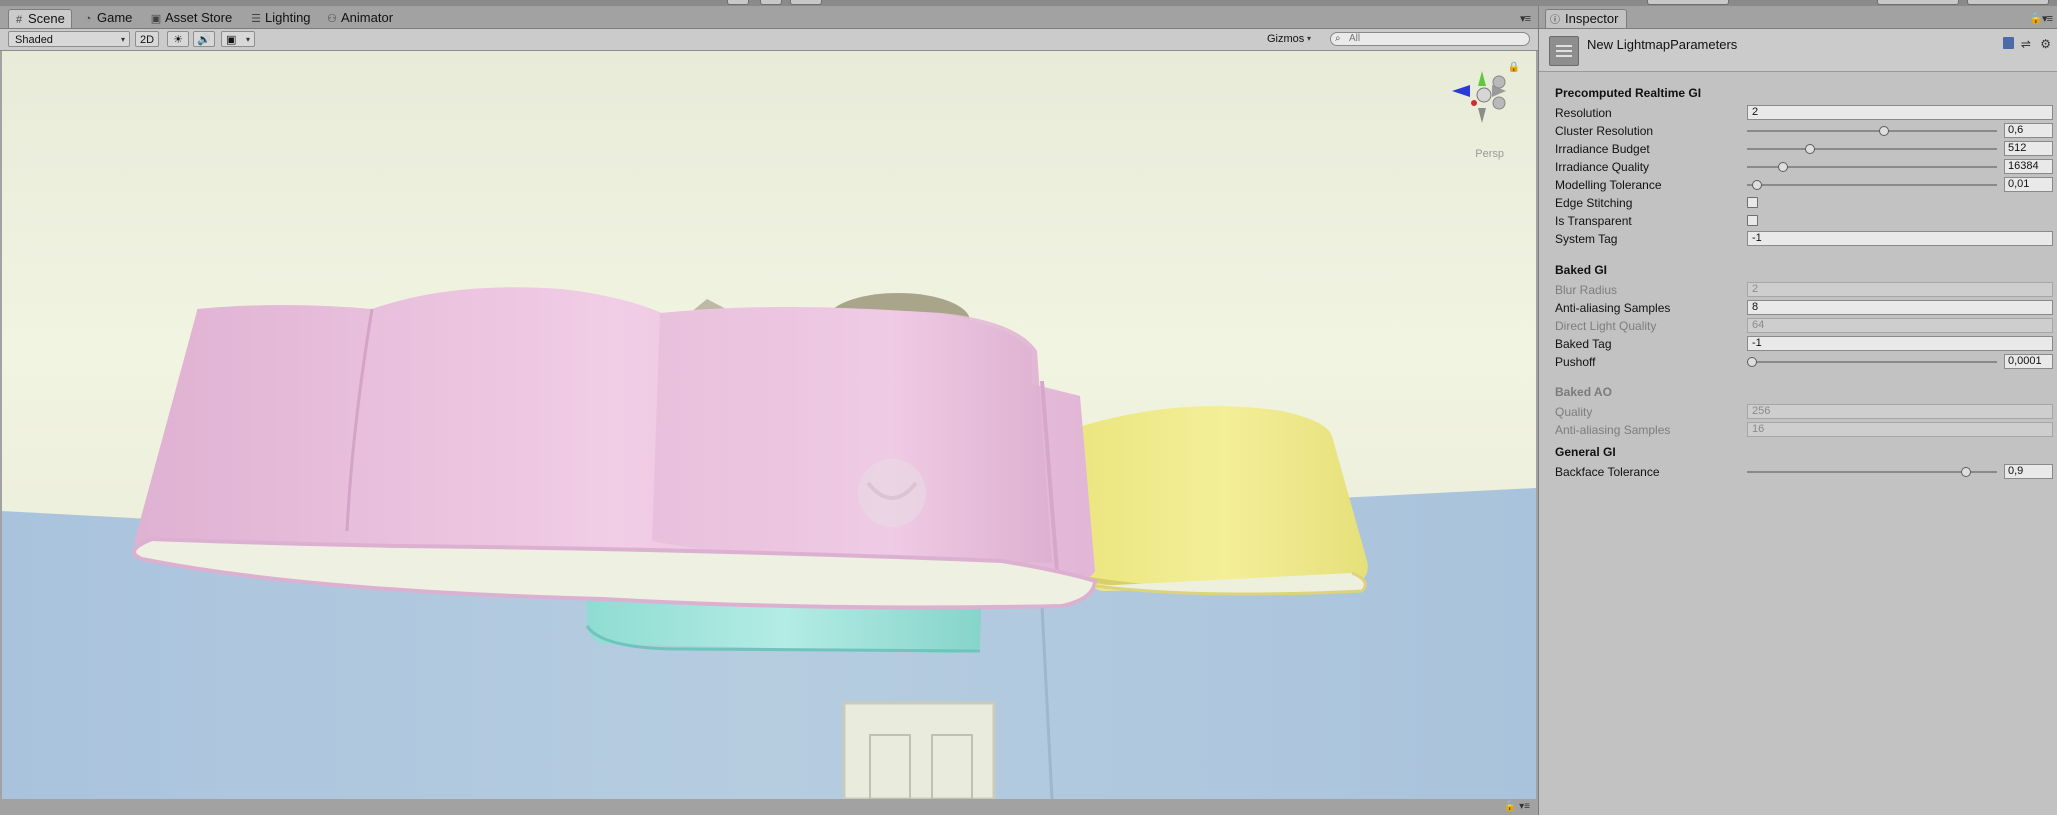  I want to click on window-menu-icon: ▾≡, so click(1525, 18).